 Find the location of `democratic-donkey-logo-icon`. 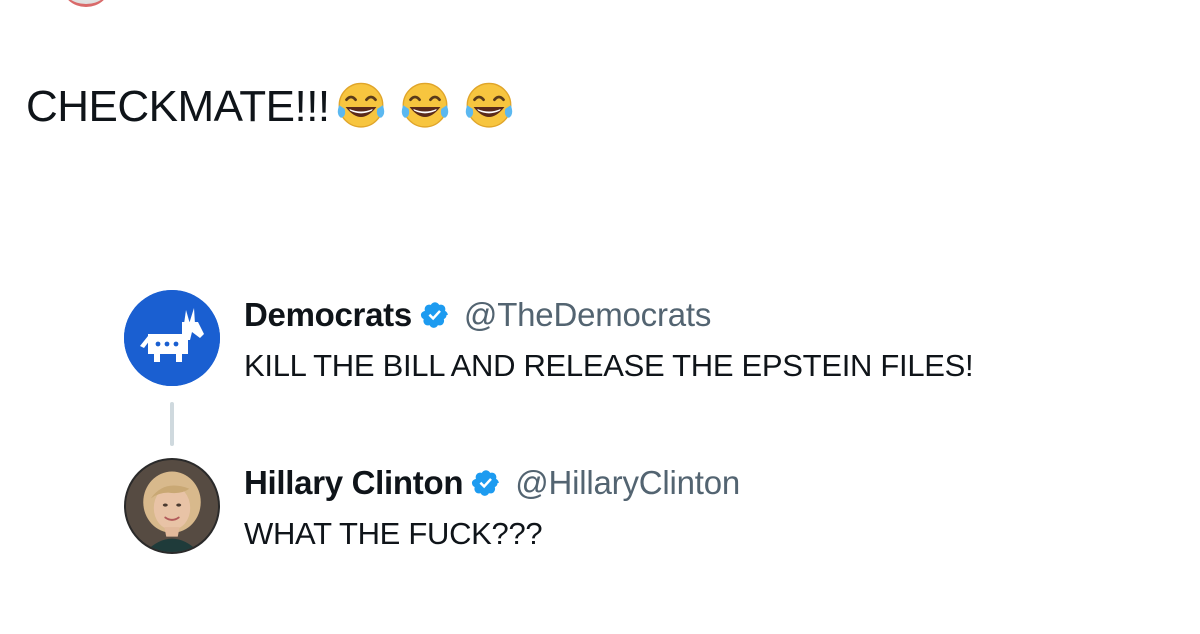

democratic-donkey-logo-icon is located at coordinates (172, 338).